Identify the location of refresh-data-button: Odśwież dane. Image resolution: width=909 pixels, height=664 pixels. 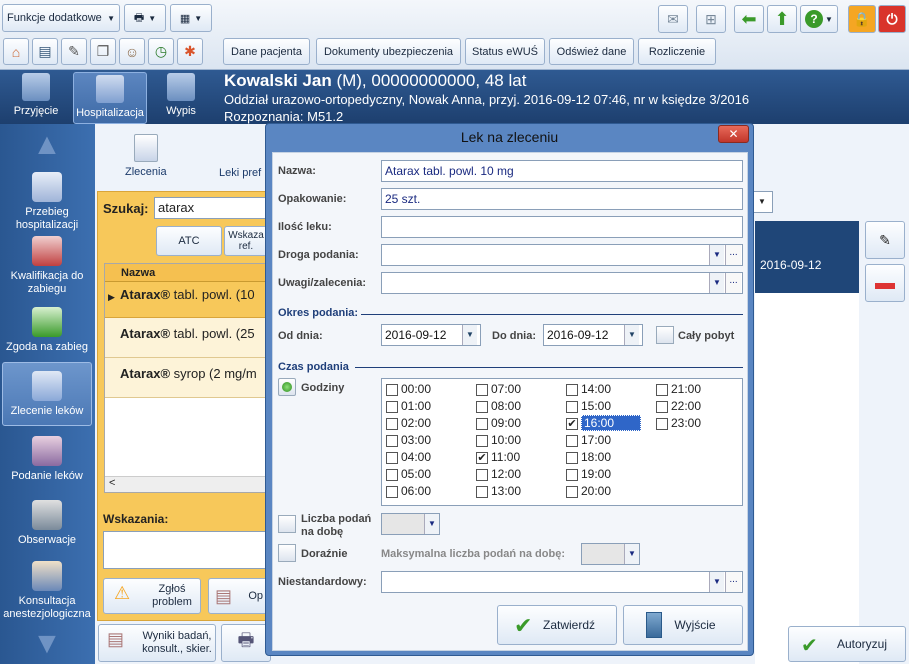
(591, 51).